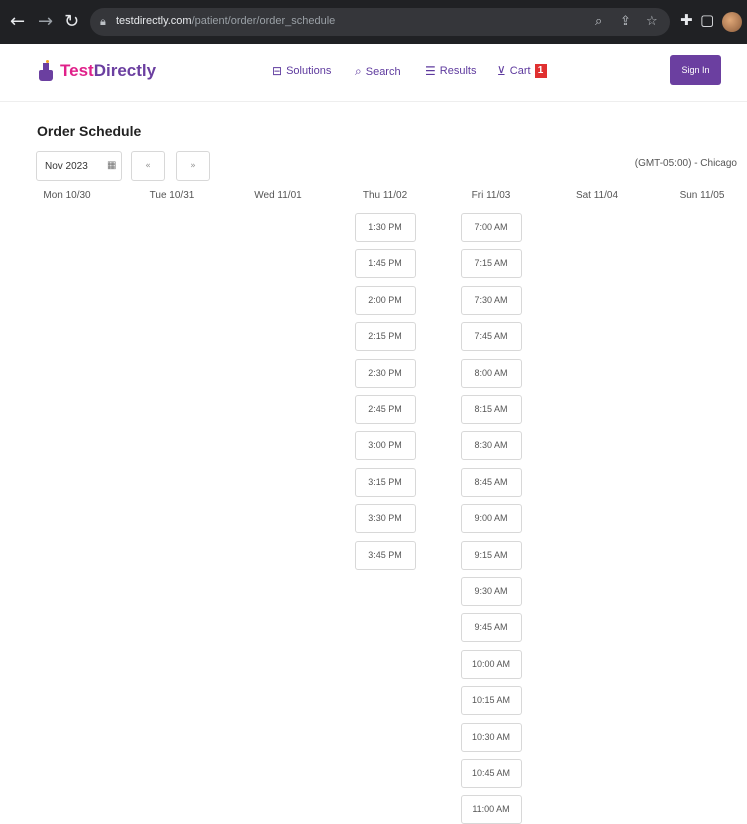 This screenshot has width=747, height=824. I want to click on time-slot-button: 10:15 AM, so click(491, 701).